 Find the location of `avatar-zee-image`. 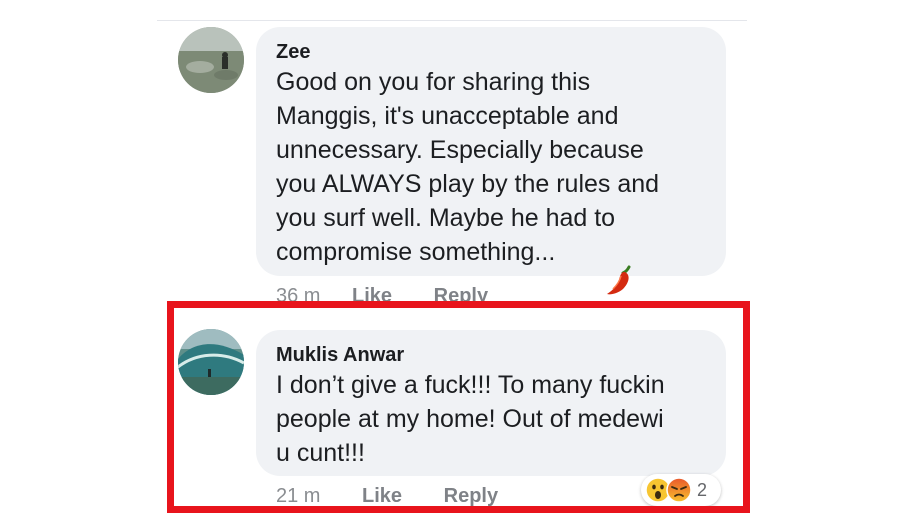

avatar-zee-image is located at coordinates (211, 60).